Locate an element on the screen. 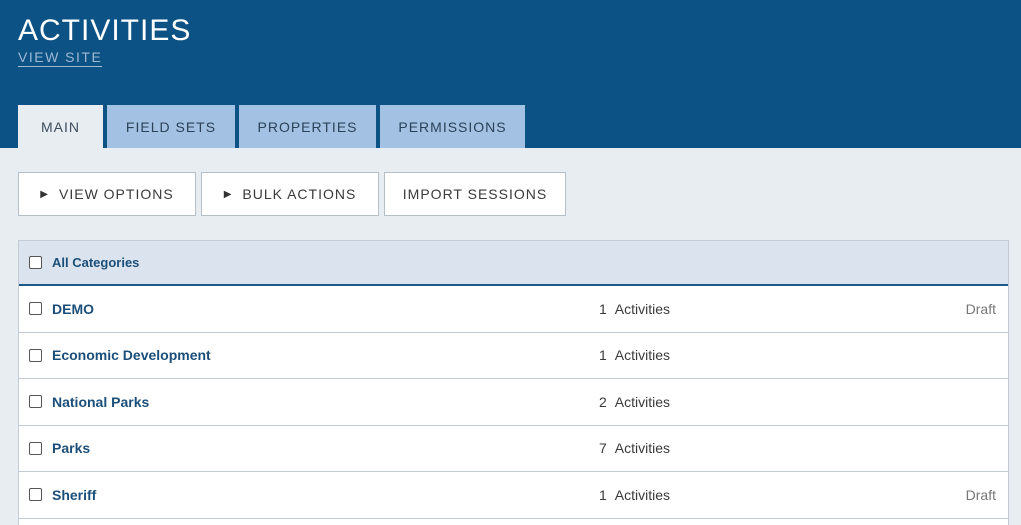 Image resolution: width=1021 pixels, height=525 pixels. category-link: Parks is located at coordinates (71, 448).